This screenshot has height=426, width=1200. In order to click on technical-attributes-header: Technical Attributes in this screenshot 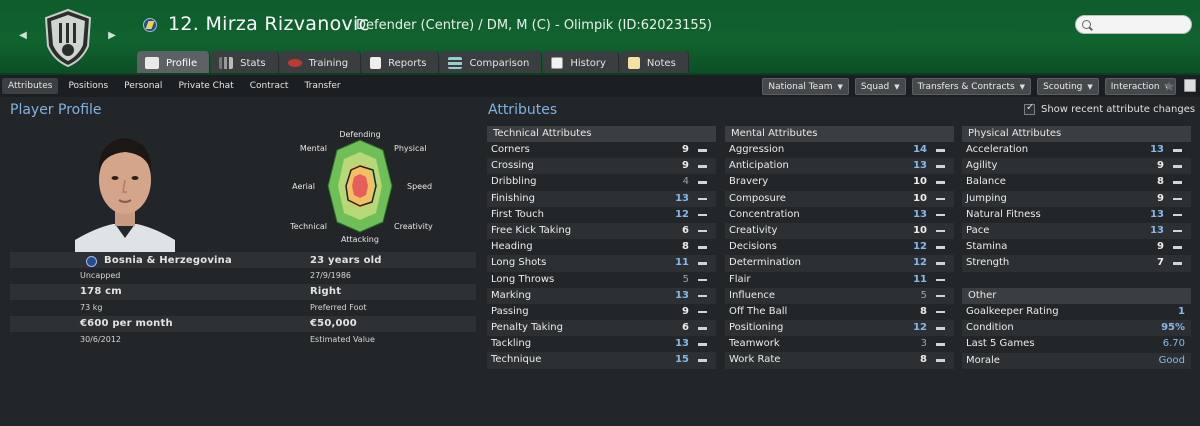, I will do `click(601, 134)`.